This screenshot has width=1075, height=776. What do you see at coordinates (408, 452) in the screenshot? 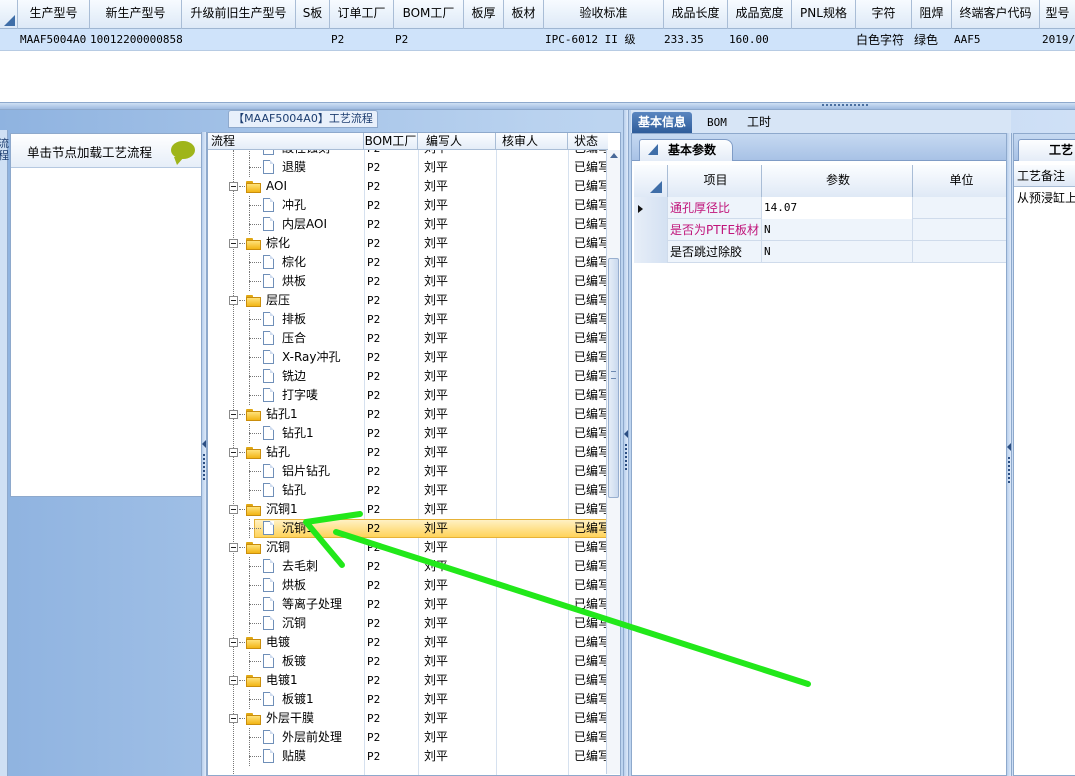
I see `tree-group-node: 钻孔 P2 刘平 已编写` at bounding box center [408, 452].